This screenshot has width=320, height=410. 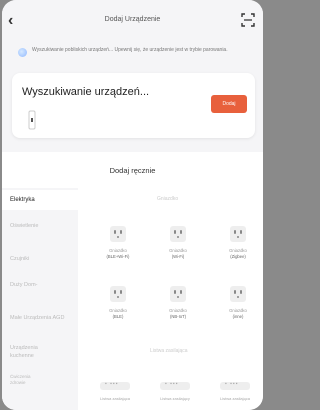 What do you see at coordinates (27, 285) in the screenshot?
I see `sidebar-item-large-home: Duży Dom-` at bounding box center [27, 285].